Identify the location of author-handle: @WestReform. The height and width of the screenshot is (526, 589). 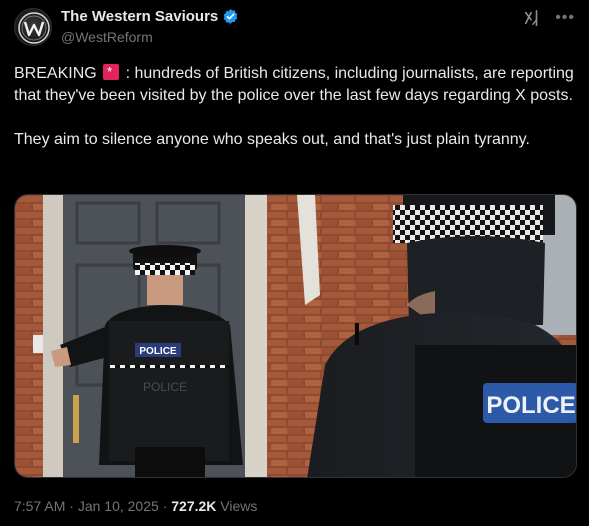
(107, 37).